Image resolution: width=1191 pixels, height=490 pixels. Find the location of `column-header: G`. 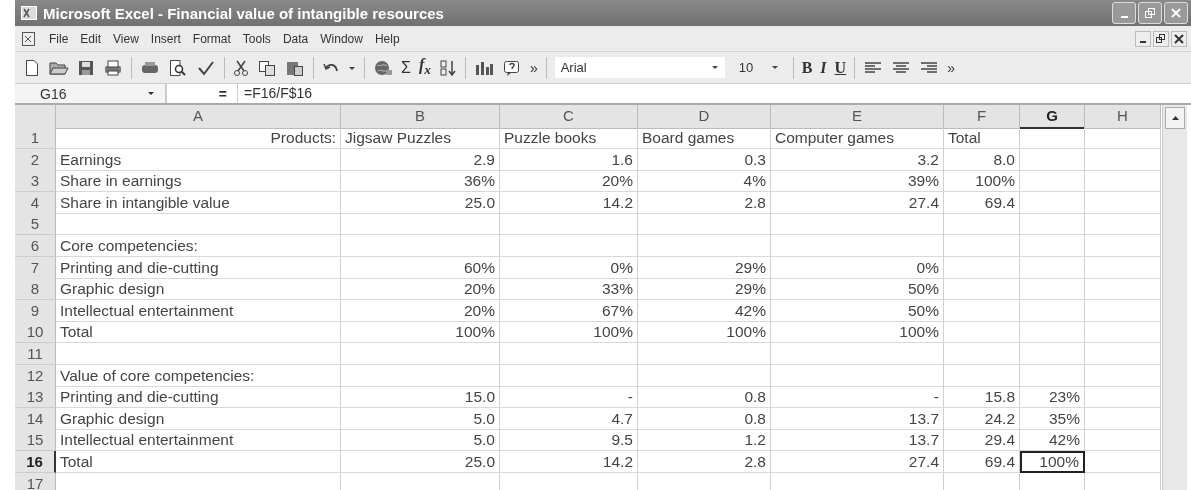

column-header: G is located at coordinates (1052, 117).